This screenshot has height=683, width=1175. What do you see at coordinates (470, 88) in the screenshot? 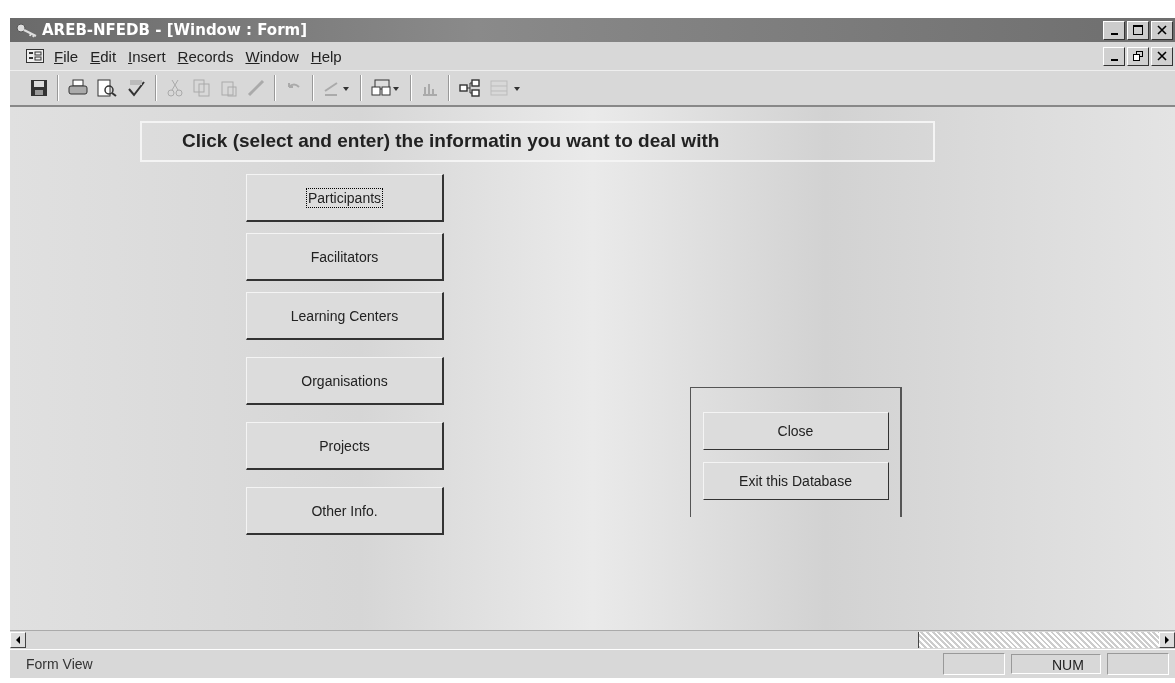
I see `relationships-icon` at bounding box center [470, 88].